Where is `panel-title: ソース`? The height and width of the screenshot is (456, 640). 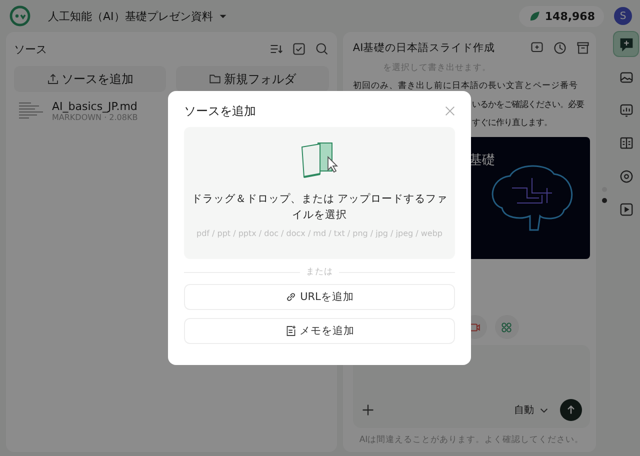 panel-title: ソース is located at coordinates (30, 49).